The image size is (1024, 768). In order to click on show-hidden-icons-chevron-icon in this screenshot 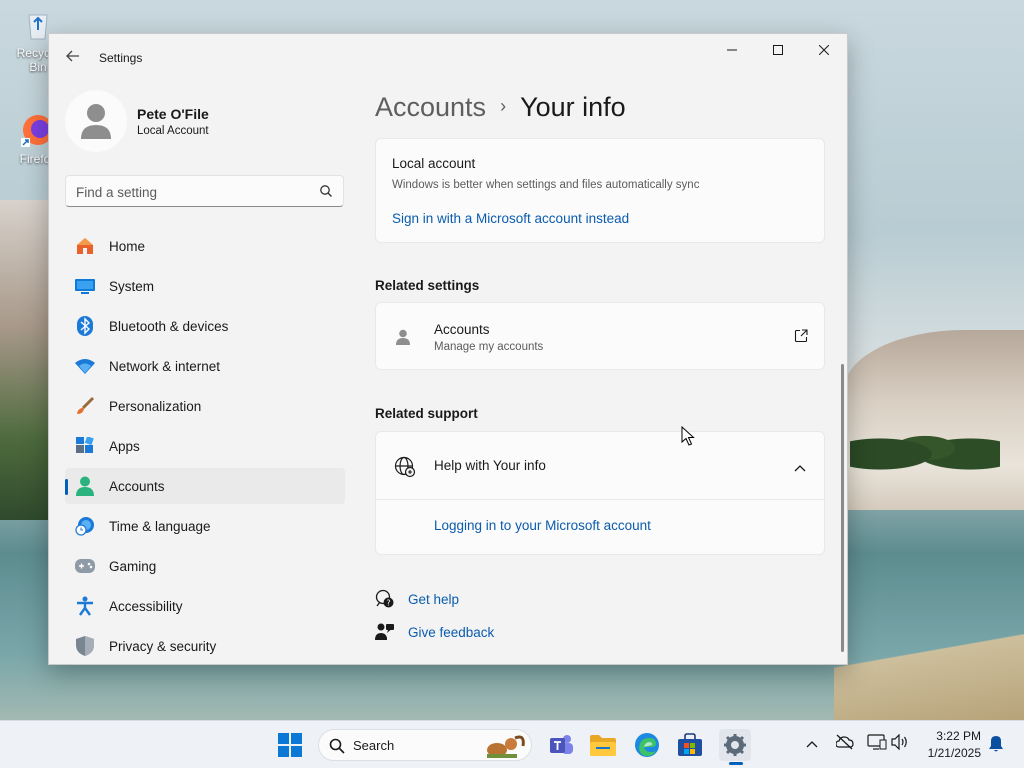, I will do `click(812, 743)`.